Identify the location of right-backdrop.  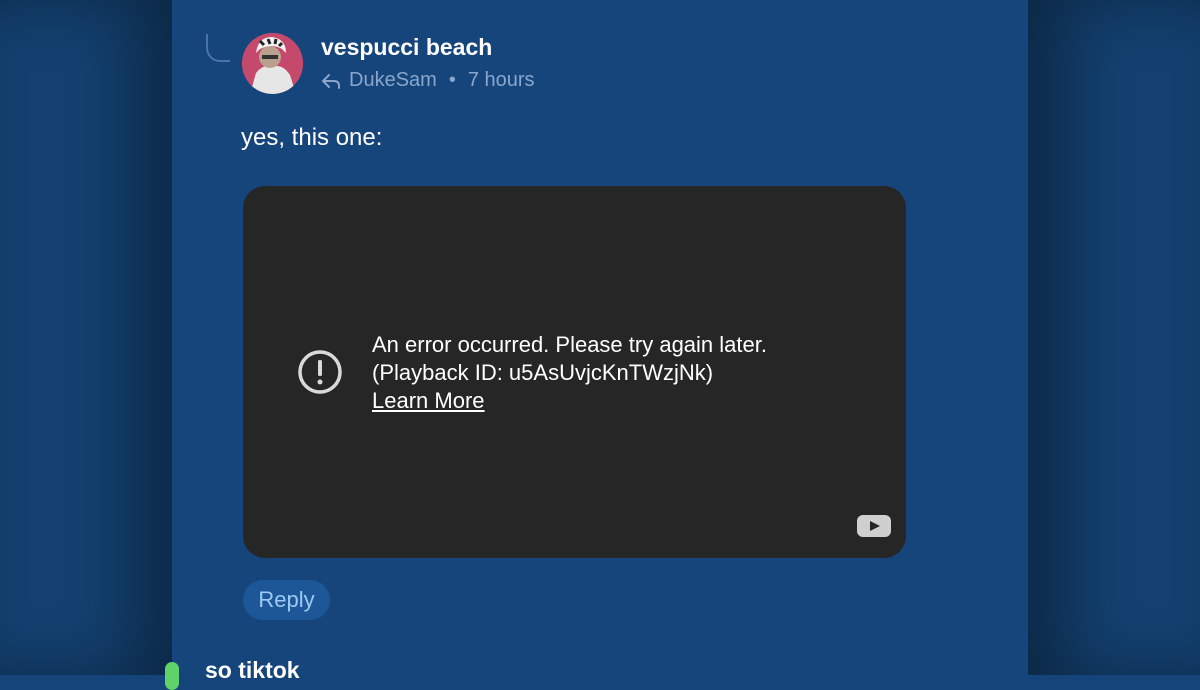
(1114, 337).